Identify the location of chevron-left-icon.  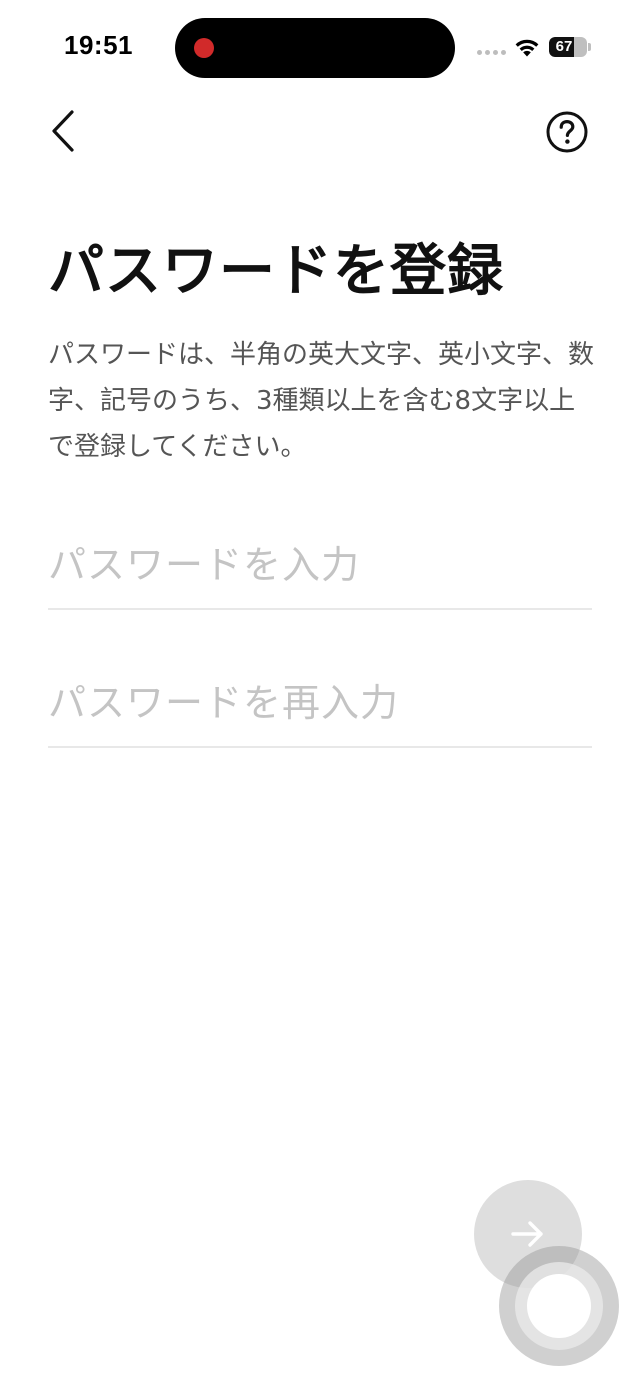
(63, 131).